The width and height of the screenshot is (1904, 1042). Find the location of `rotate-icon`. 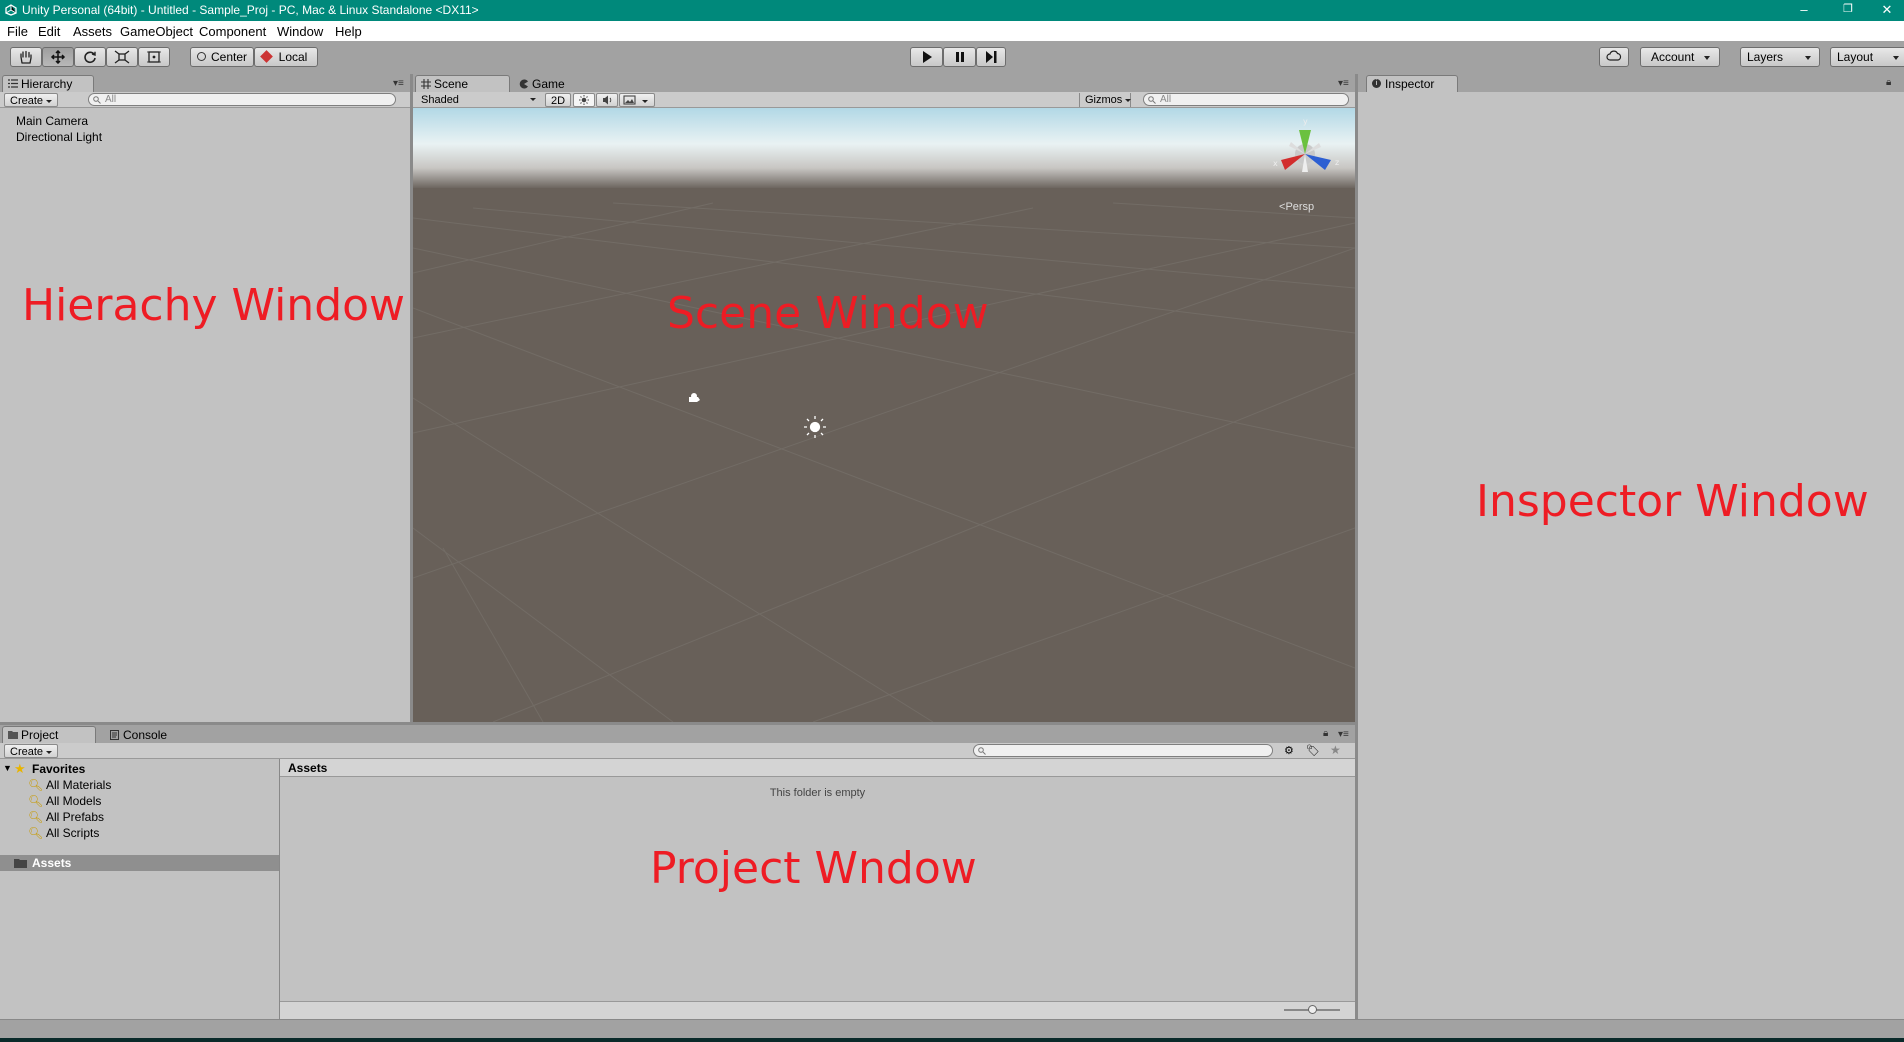

rotate-icon is located at coordinates (90, 57).